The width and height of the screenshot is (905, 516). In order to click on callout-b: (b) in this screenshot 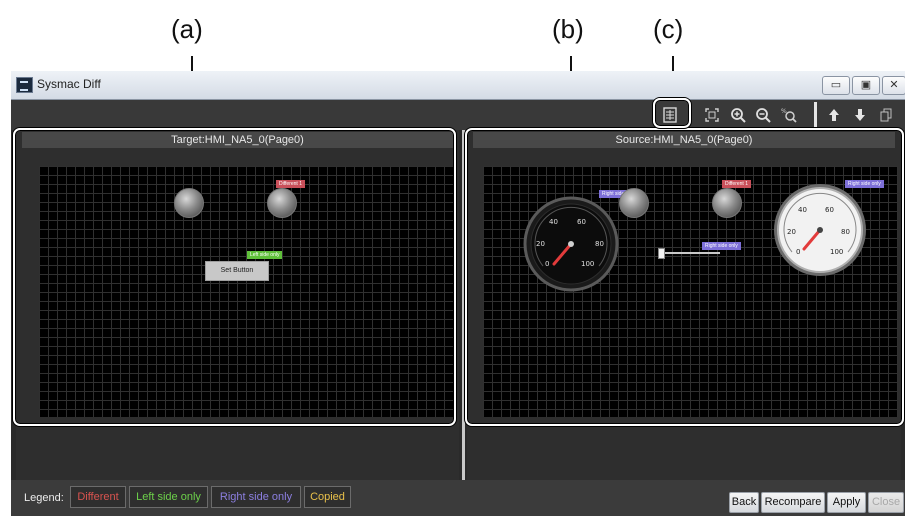, I will do `click(568, 29)`.